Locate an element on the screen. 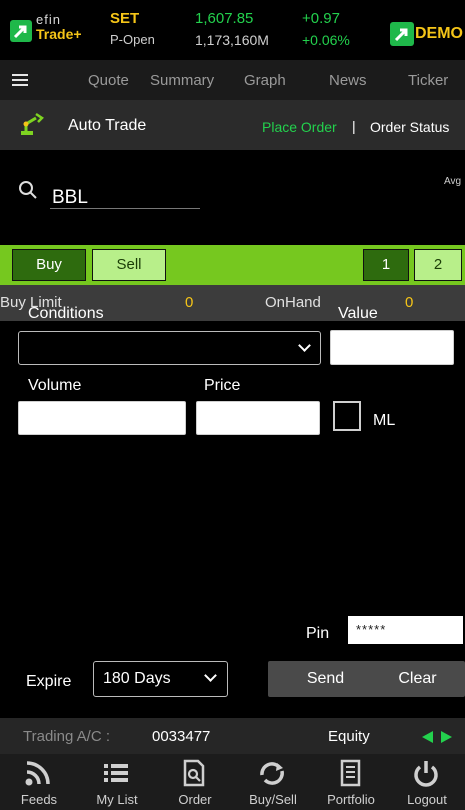 The width and height of the screenshot is (465, 810). buy-sell-swap-icon is located at coordinates (272, 773).